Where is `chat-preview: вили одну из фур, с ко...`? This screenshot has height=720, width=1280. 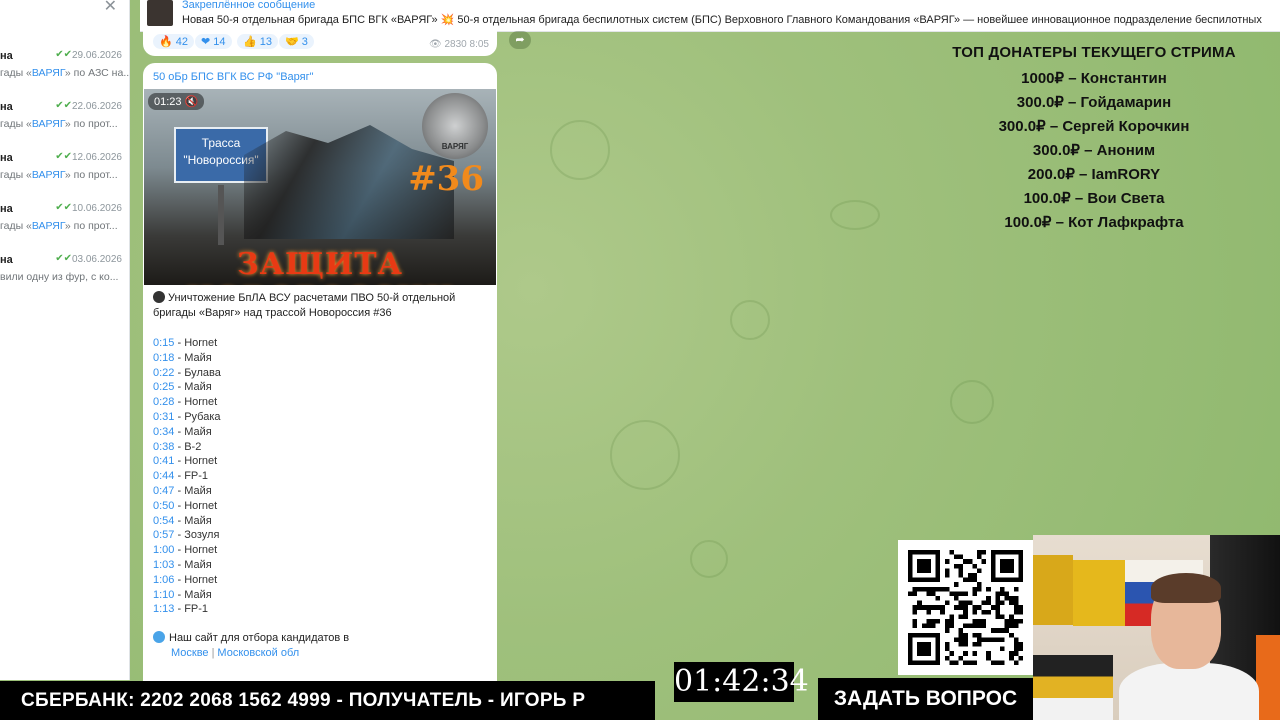 chat-preview: вили одну из фур, с ко... is located at coordinates (59, 277).